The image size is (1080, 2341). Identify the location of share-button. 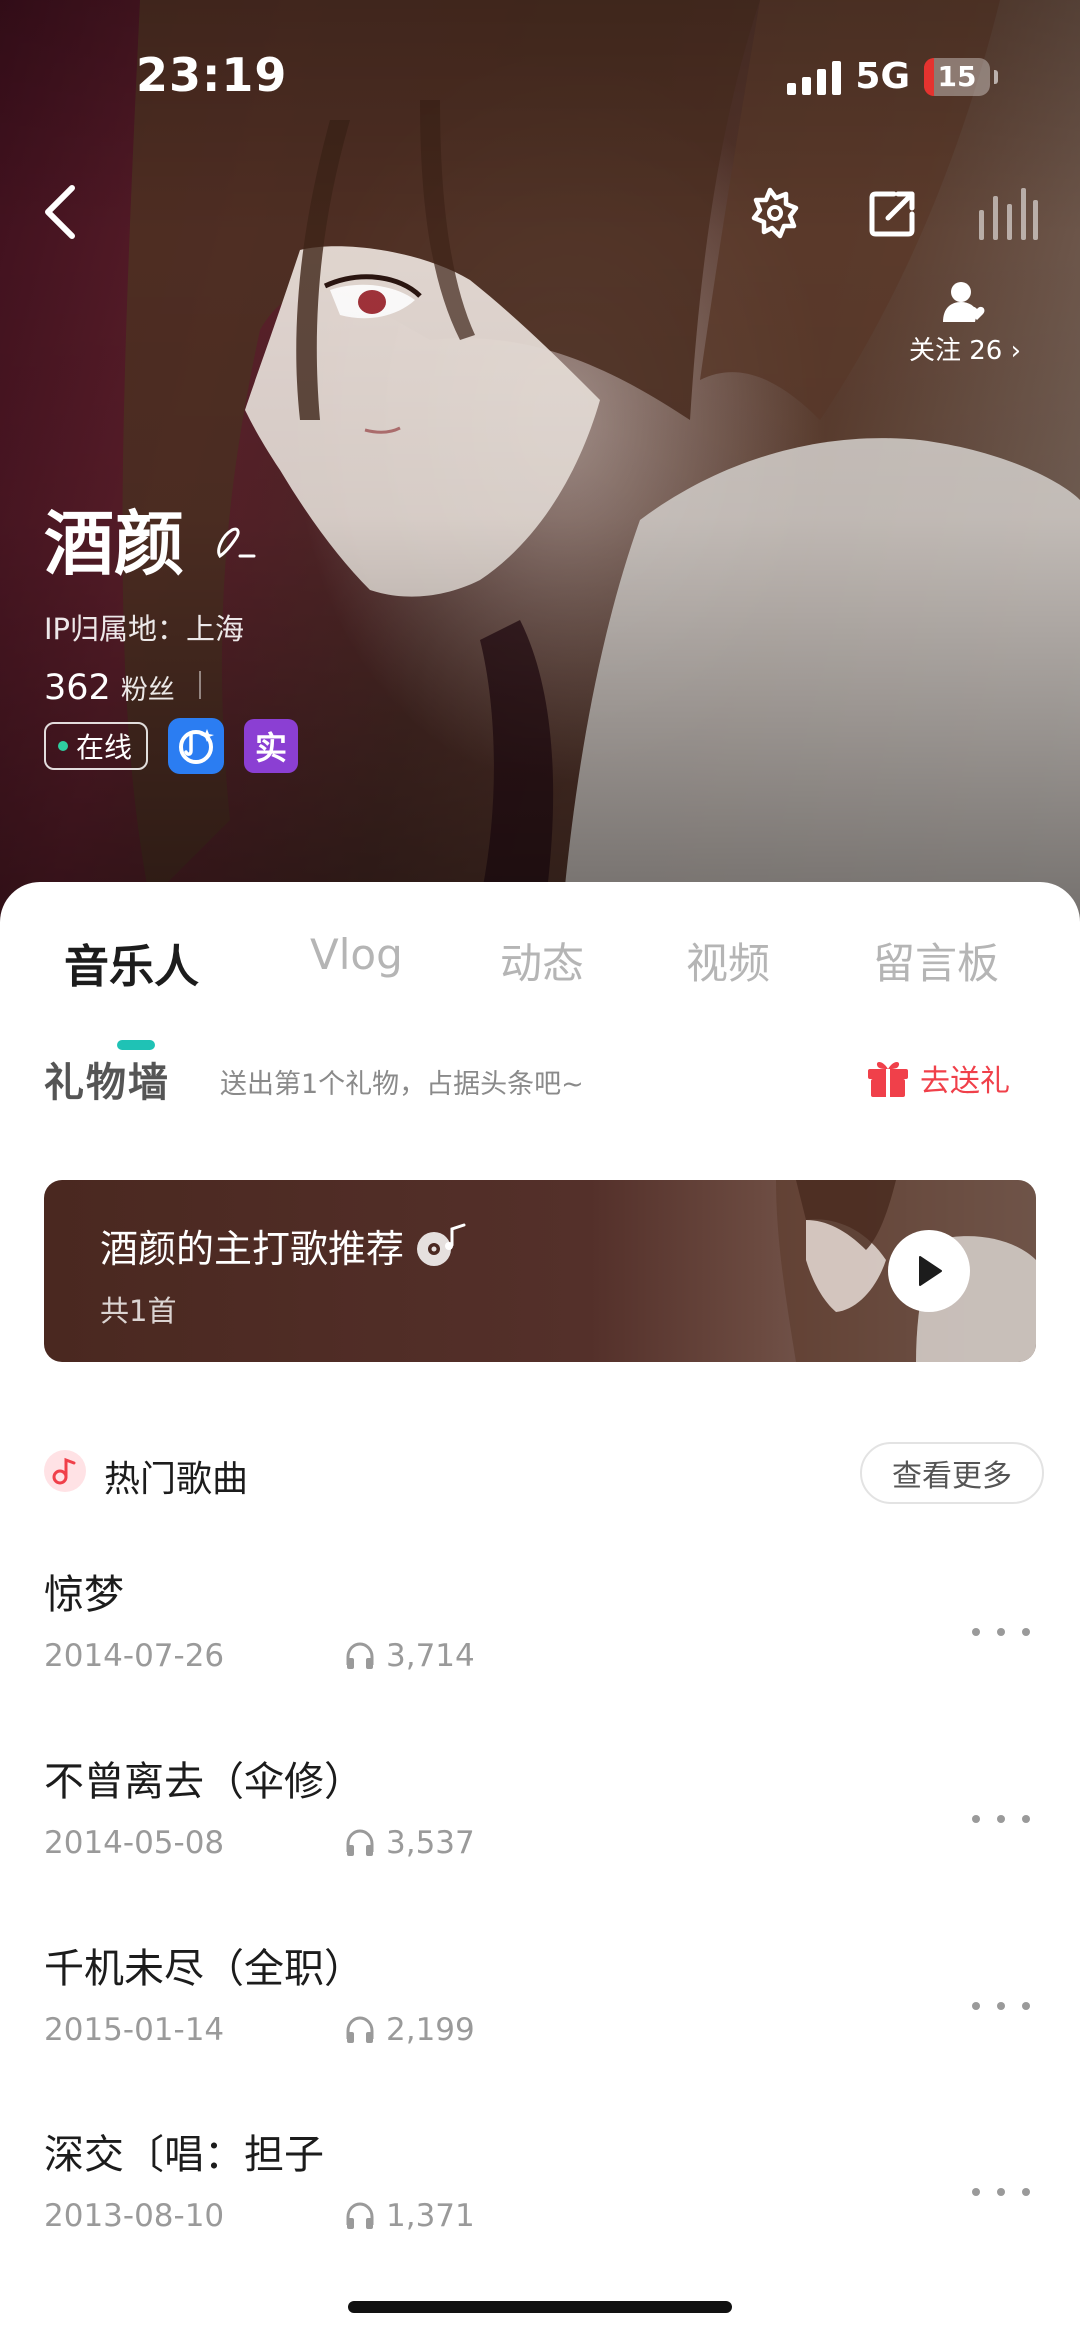
(892, 214).